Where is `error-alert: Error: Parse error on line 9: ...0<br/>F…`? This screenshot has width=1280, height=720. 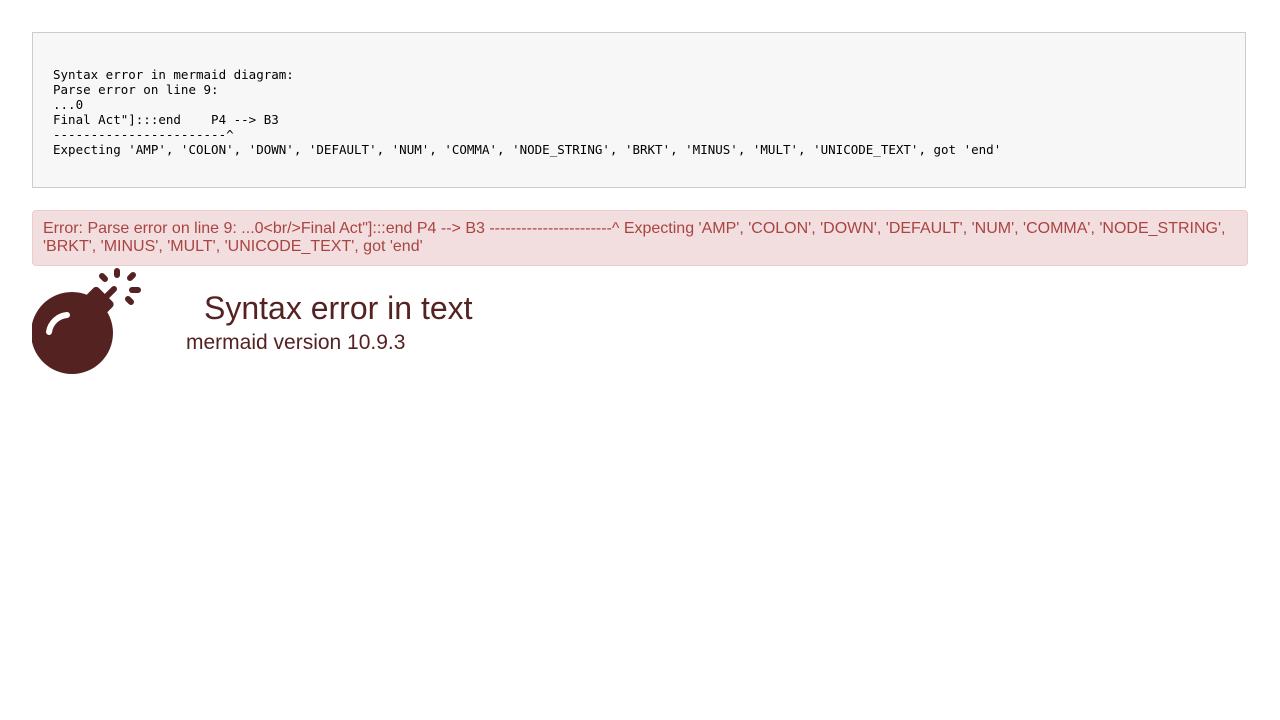
error-alert: Error: Parse error on line 9: ...0<br/>F… is located at coordinates (640, 238).